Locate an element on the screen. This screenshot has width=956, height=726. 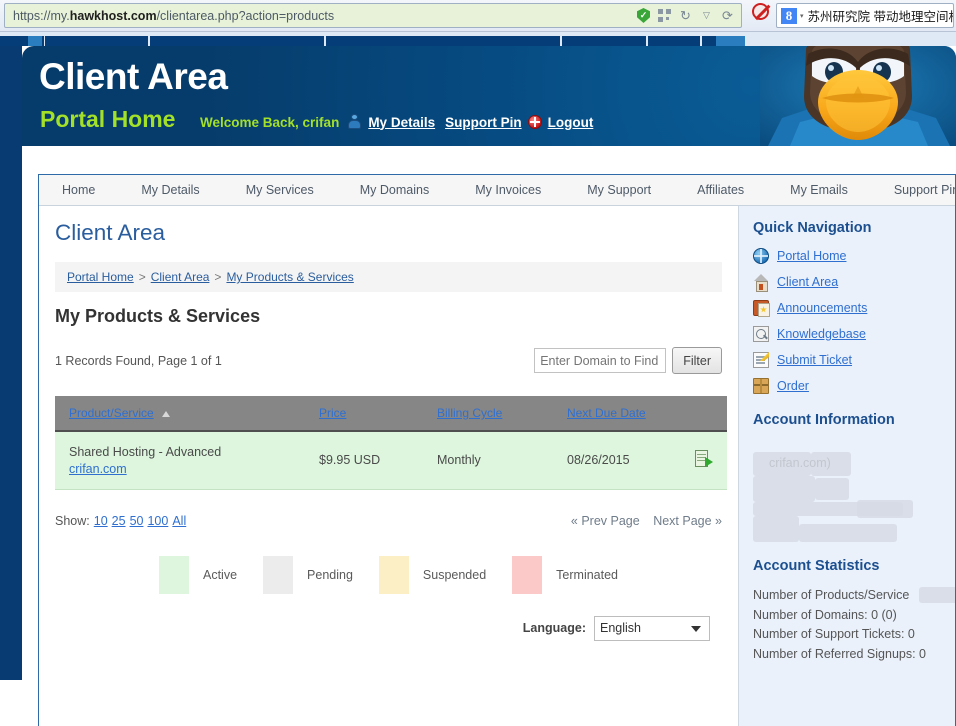
logout-link: Logout is located at coordinates (571, 122).